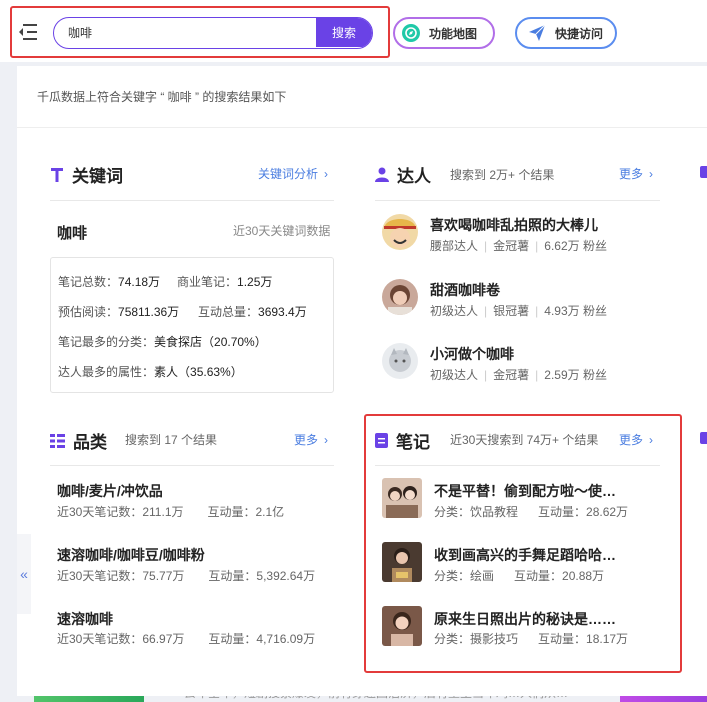 Image resolution: width=707 pixels, height=702 pixels. I want to click on collapse-handle: «, so click(24, 574).